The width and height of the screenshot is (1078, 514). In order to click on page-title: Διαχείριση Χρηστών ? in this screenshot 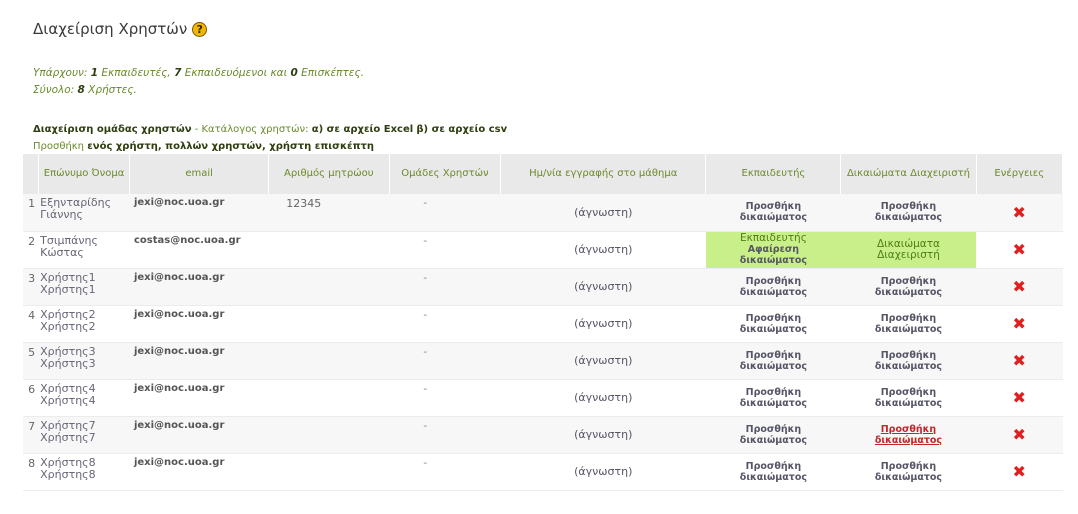, I will do `click(120, 29)`.